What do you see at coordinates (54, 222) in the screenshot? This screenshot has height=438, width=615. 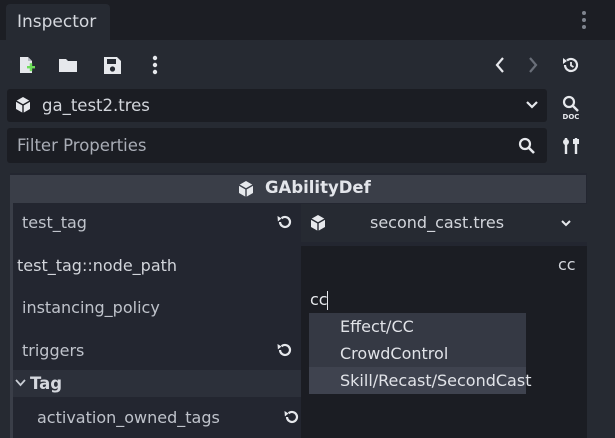 I see `prop-label-test-tag: test_tag` at bounding box center [54, 222].